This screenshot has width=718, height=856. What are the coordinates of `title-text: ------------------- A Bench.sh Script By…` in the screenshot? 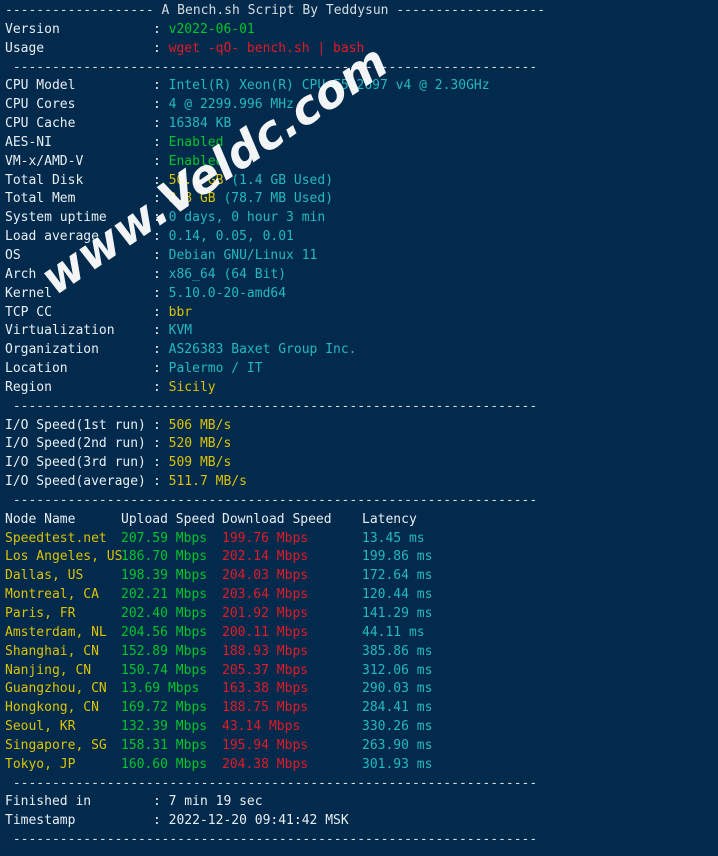 It's located at (275, 10).